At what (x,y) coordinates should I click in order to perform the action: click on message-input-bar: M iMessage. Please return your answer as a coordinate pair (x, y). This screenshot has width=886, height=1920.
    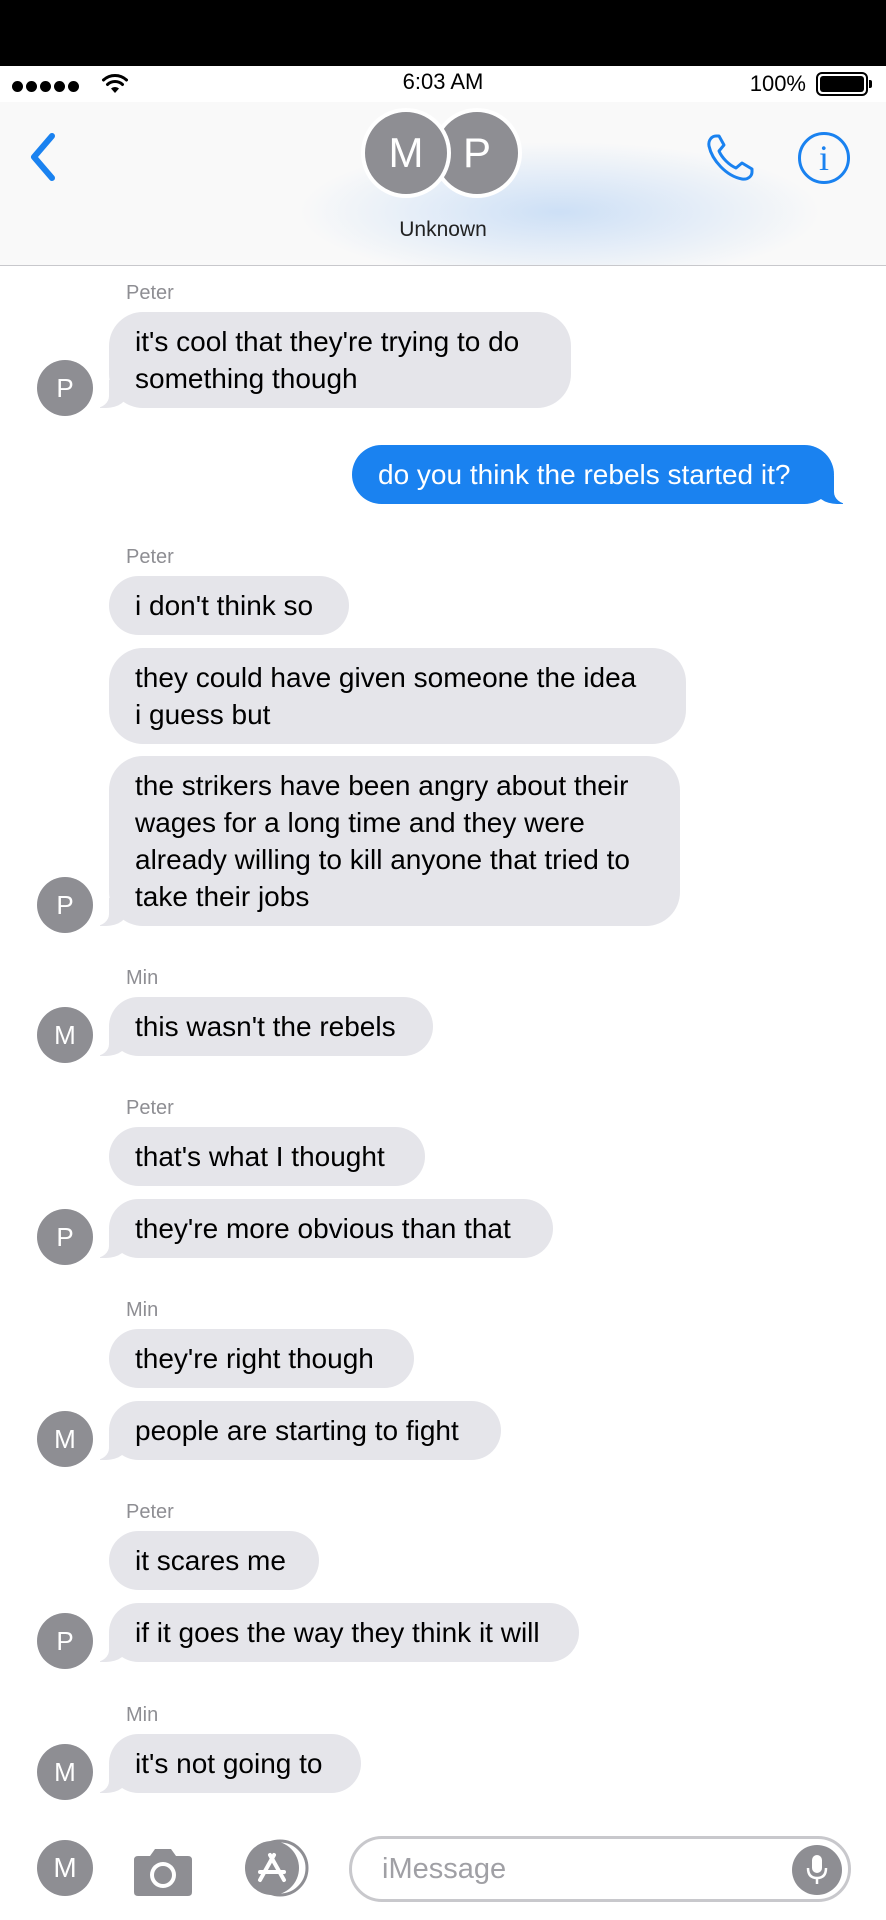
    Looking at the image, I should click on (443, 1868).